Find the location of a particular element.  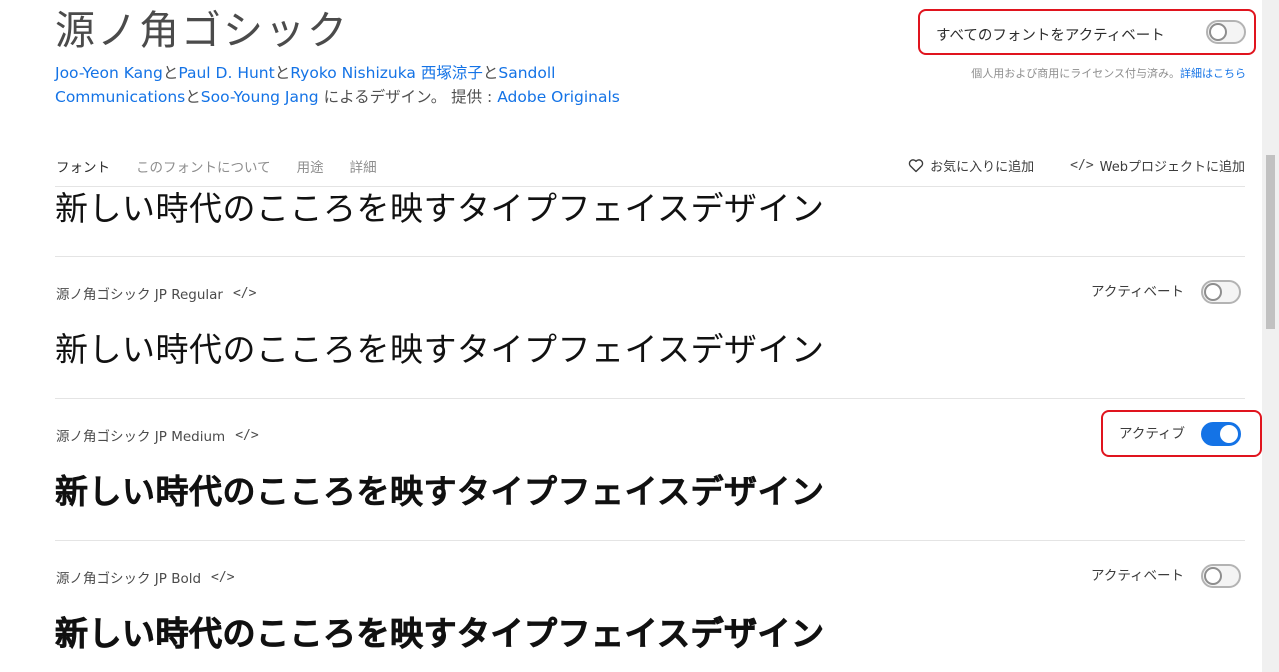

license-note: 個人用および商用にライセンス付与済み。詳細はこちら is located at coordinates (1108, 73).